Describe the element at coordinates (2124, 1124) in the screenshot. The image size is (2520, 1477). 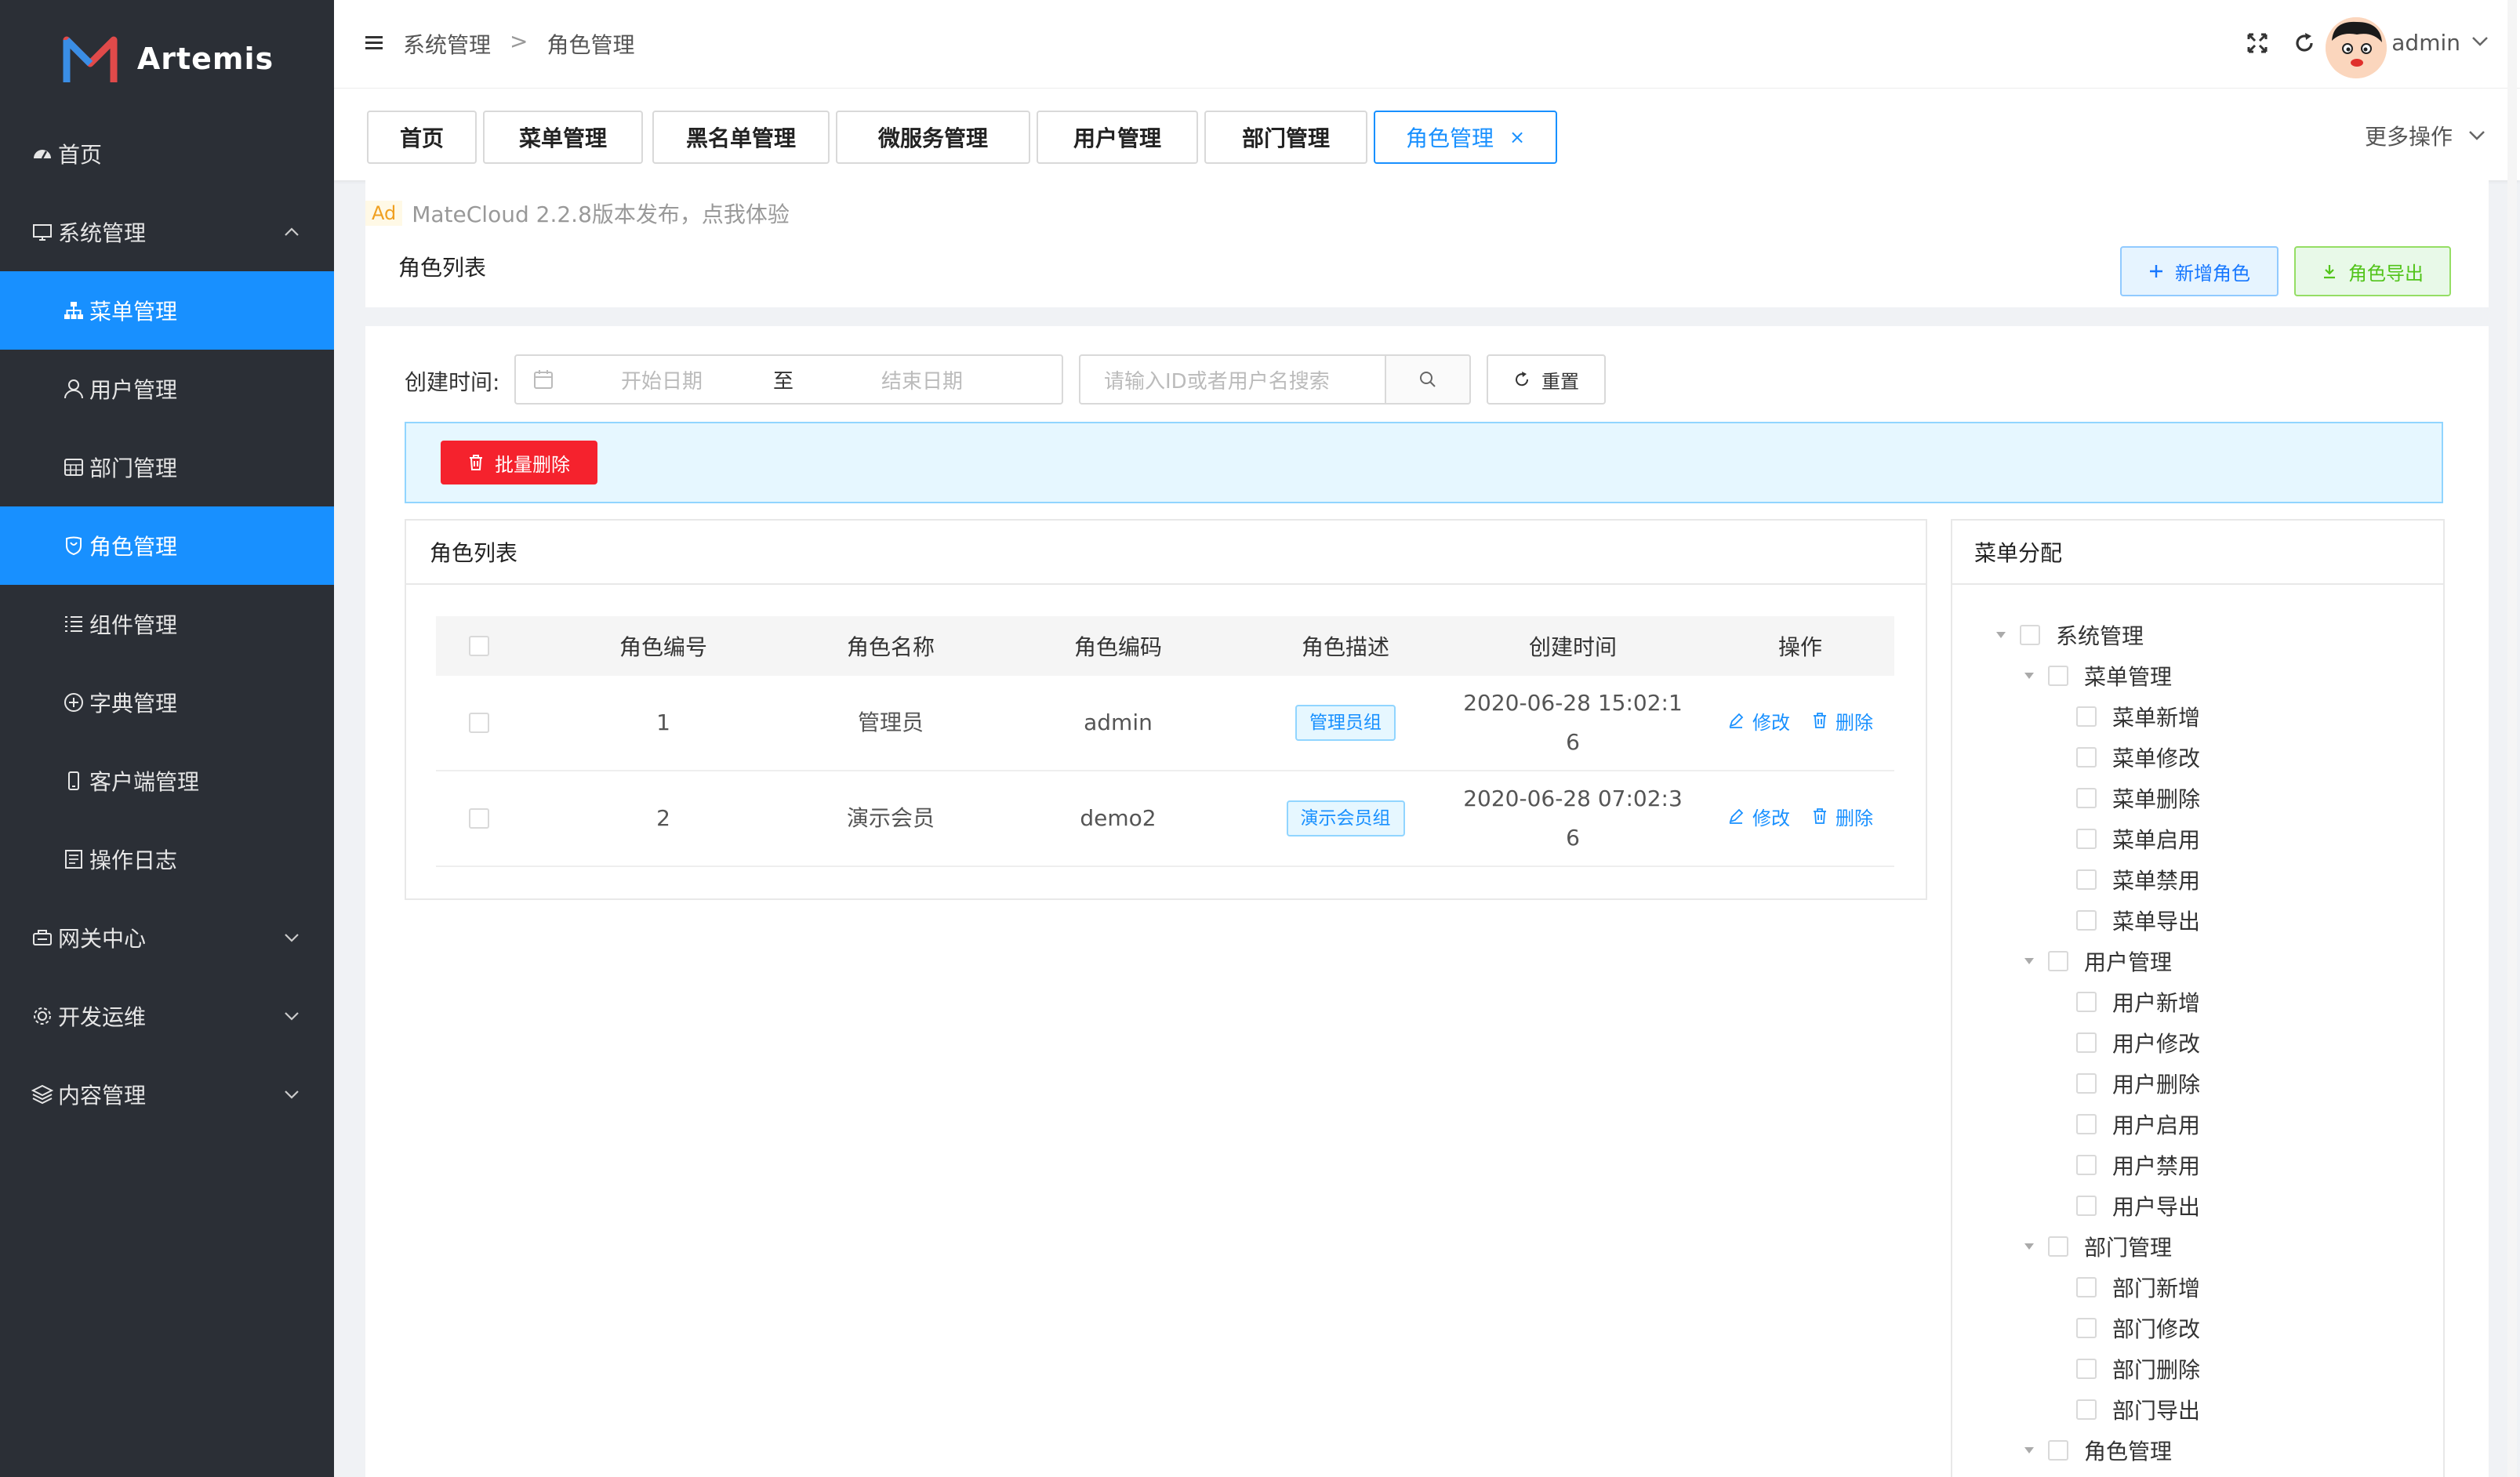
I see `tree-node: 用户启用` at that location.